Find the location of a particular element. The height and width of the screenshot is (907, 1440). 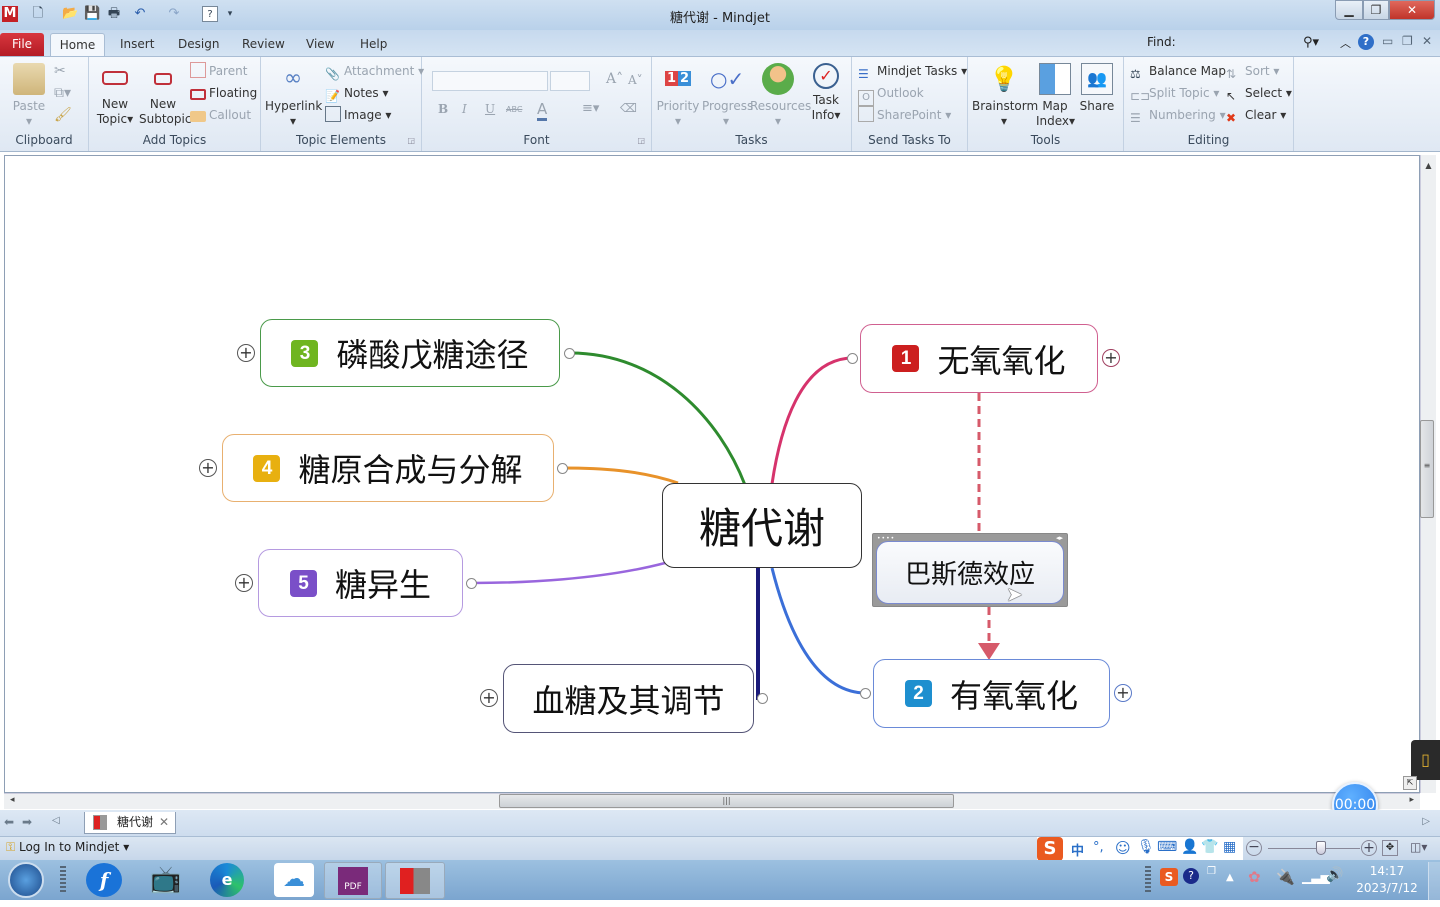

priority-badge-icon: 5 is located at coordinates (303, 583).